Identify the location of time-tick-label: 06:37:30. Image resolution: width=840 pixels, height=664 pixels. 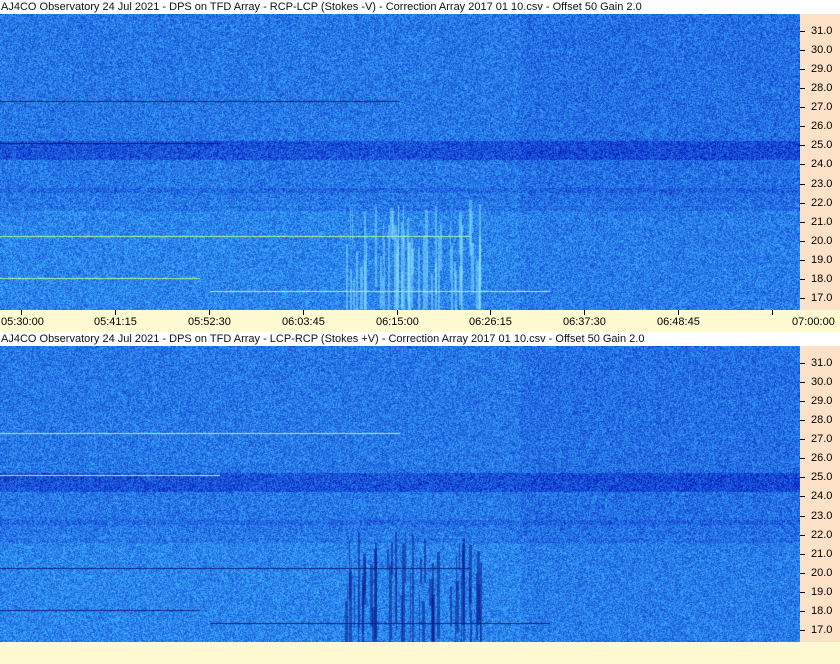
(584, 322).